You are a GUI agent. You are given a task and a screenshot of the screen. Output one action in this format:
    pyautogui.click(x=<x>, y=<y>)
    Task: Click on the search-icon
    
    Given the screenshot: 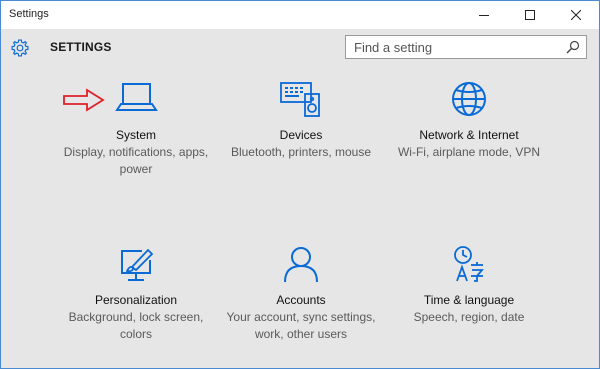 What is the action you would take?
    pyautogui.click(x=573, y=47)
    